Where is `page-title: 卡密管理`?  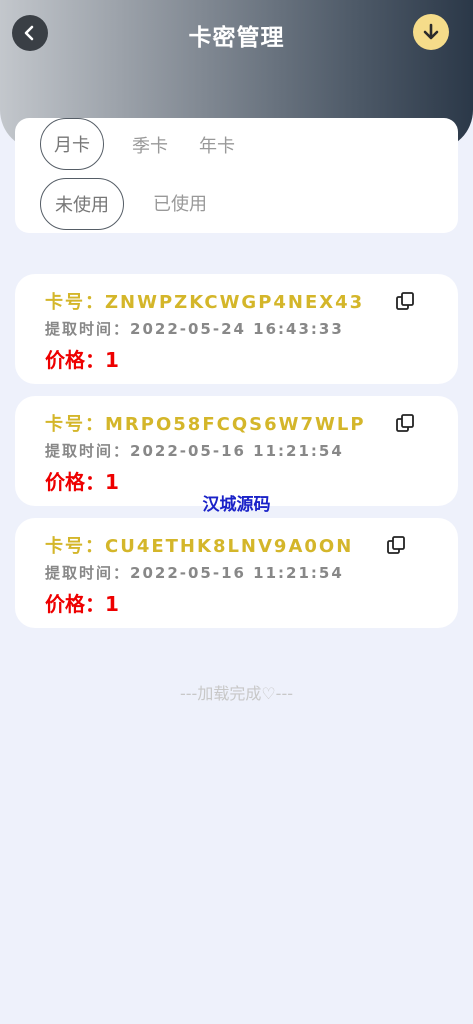 page-title: 卡密管理 is located at coordinates (236, 38).